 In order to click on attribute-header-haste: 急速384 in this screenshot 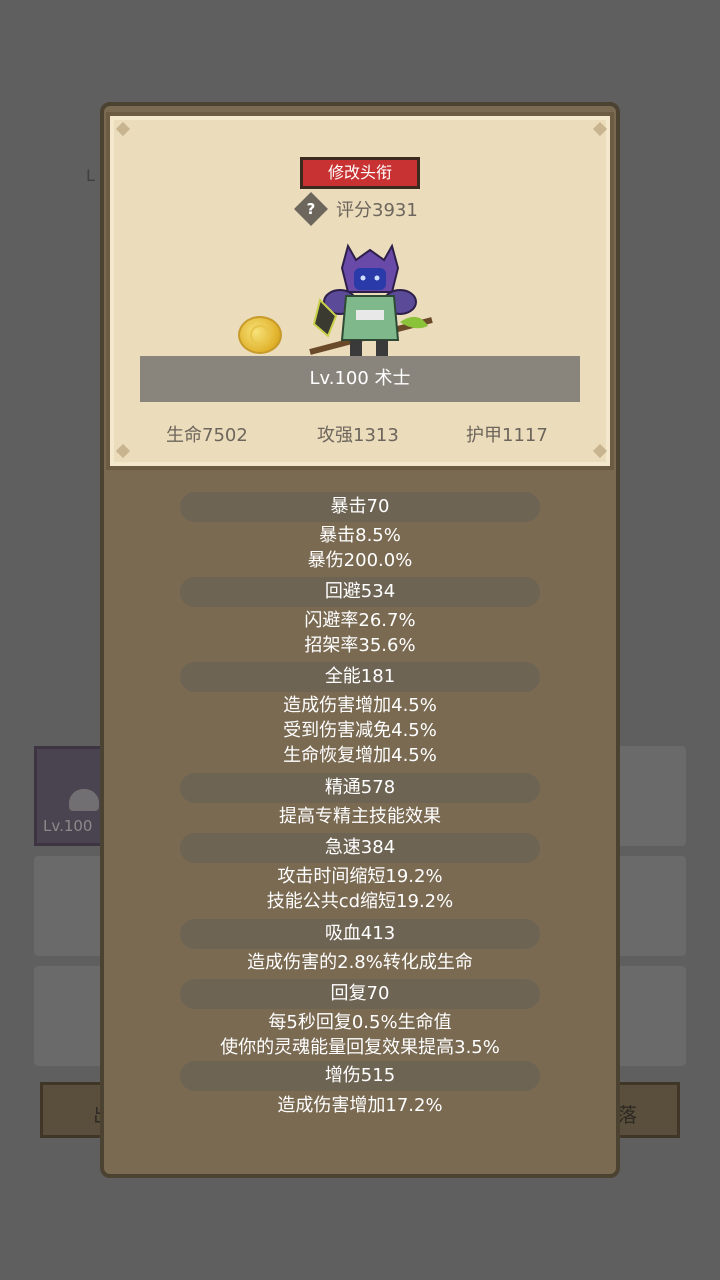, I will do `click(360, 848)`.